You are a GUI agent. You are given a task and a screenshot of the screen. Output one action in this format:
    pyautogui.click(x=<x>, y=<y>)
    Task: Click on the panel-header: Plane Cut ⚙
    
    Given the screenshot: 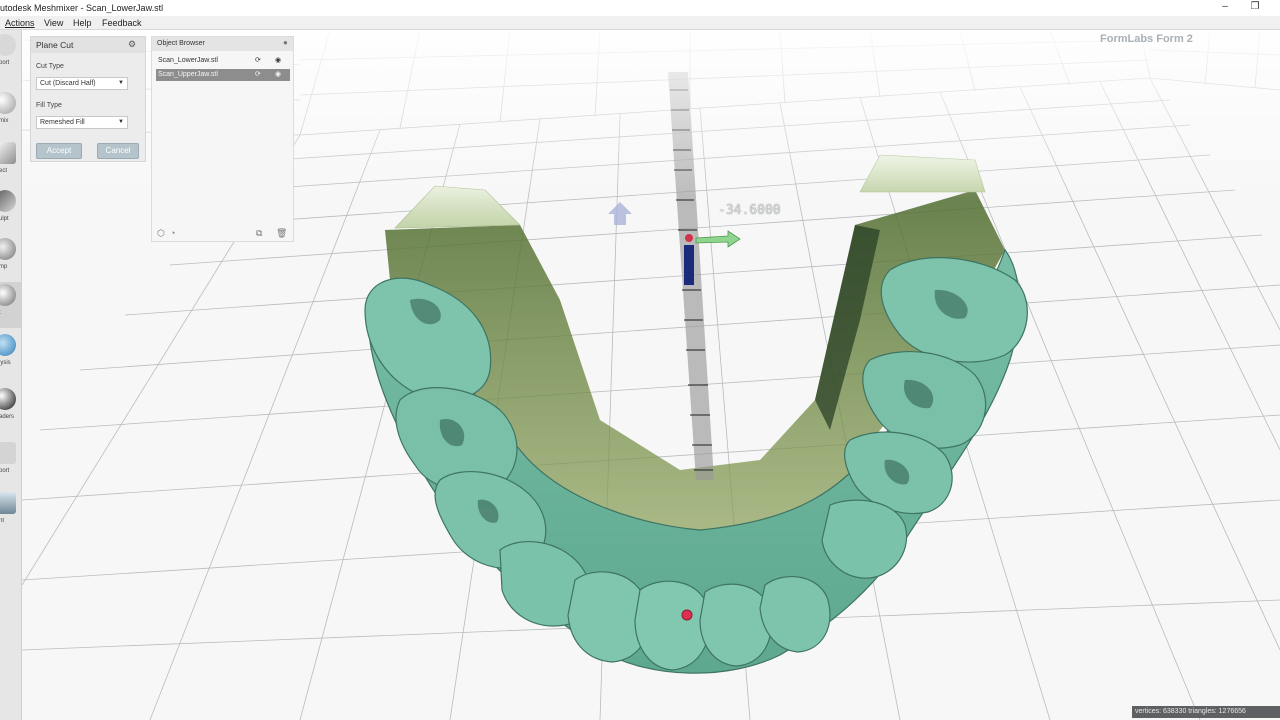 What is the action you would take?
    pyautogui.click(x=88, y=45)
    